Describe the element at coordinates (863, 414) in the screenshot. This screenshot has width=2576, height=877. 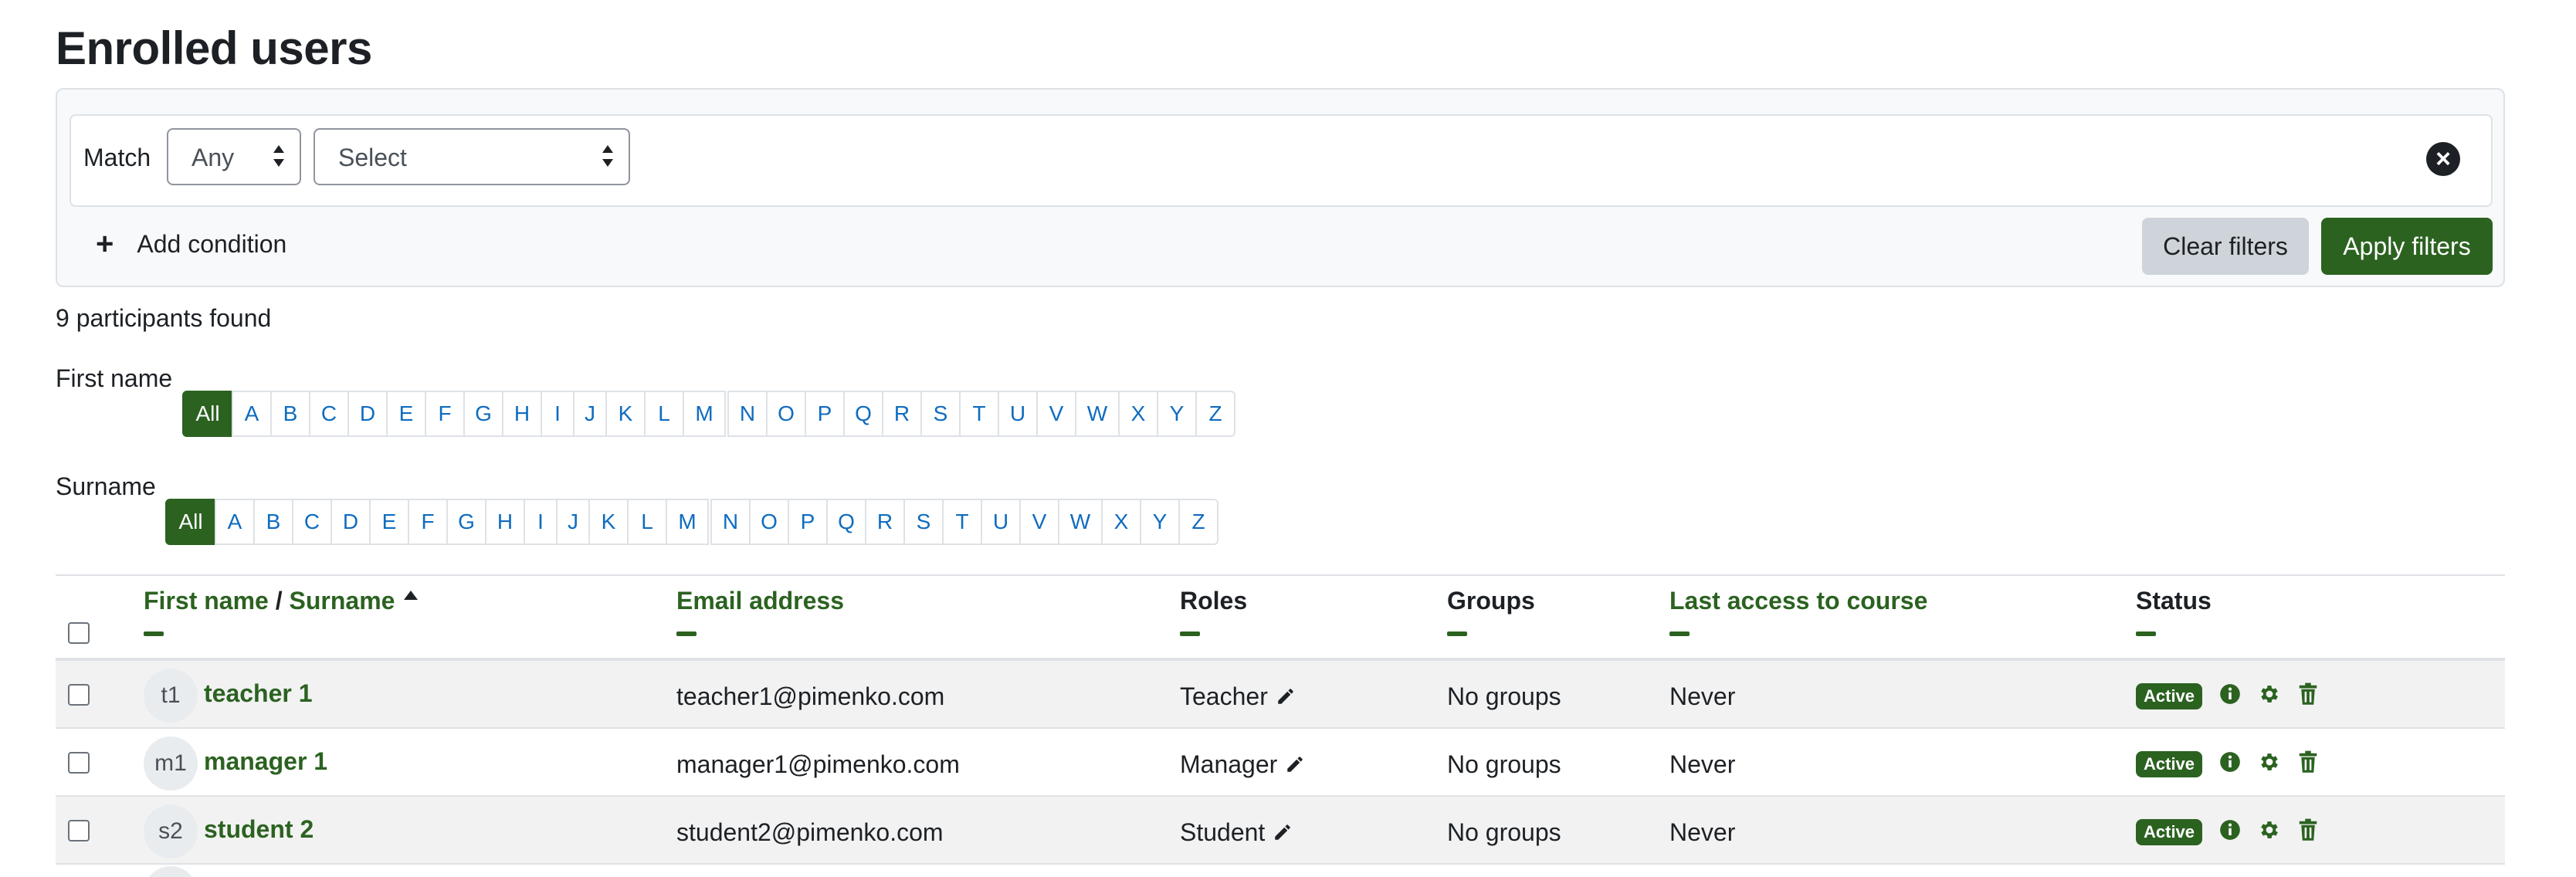
I see `firstname-initial-letter-q: Q` at that location.